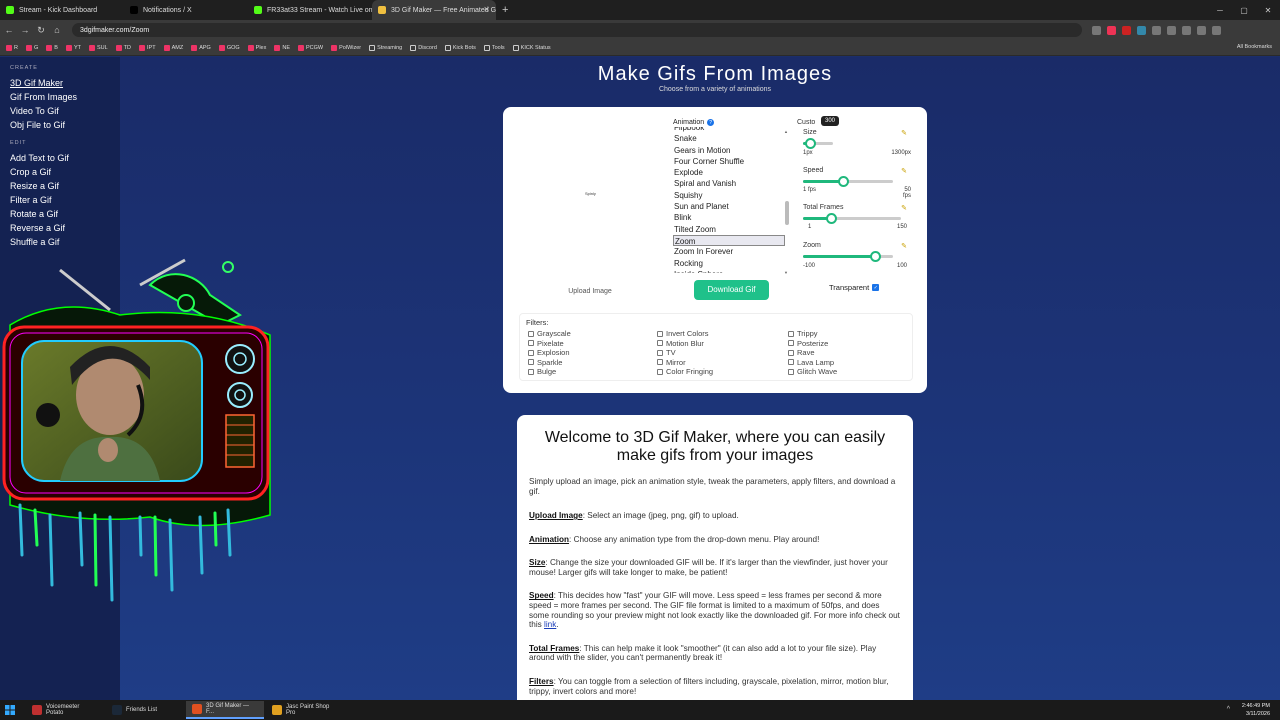 The height and width of the screenshot is (720, 1280). What do you see at coordinates (98, 47) in the screenshot?
I see `bookmark-item: SUL` at bounding box center [98, 47].